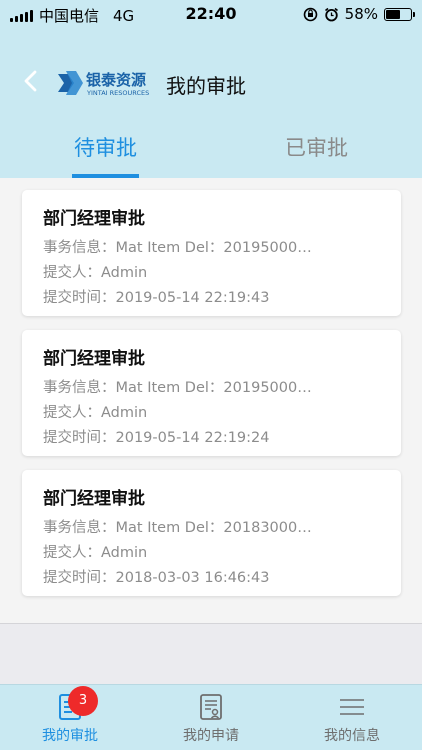 This screenshot has width=422, height=750. What do you see at coordinates (83, 701) in the screenshot?
I see `approval-count-badge: 3` at bounding box center [83, 701].